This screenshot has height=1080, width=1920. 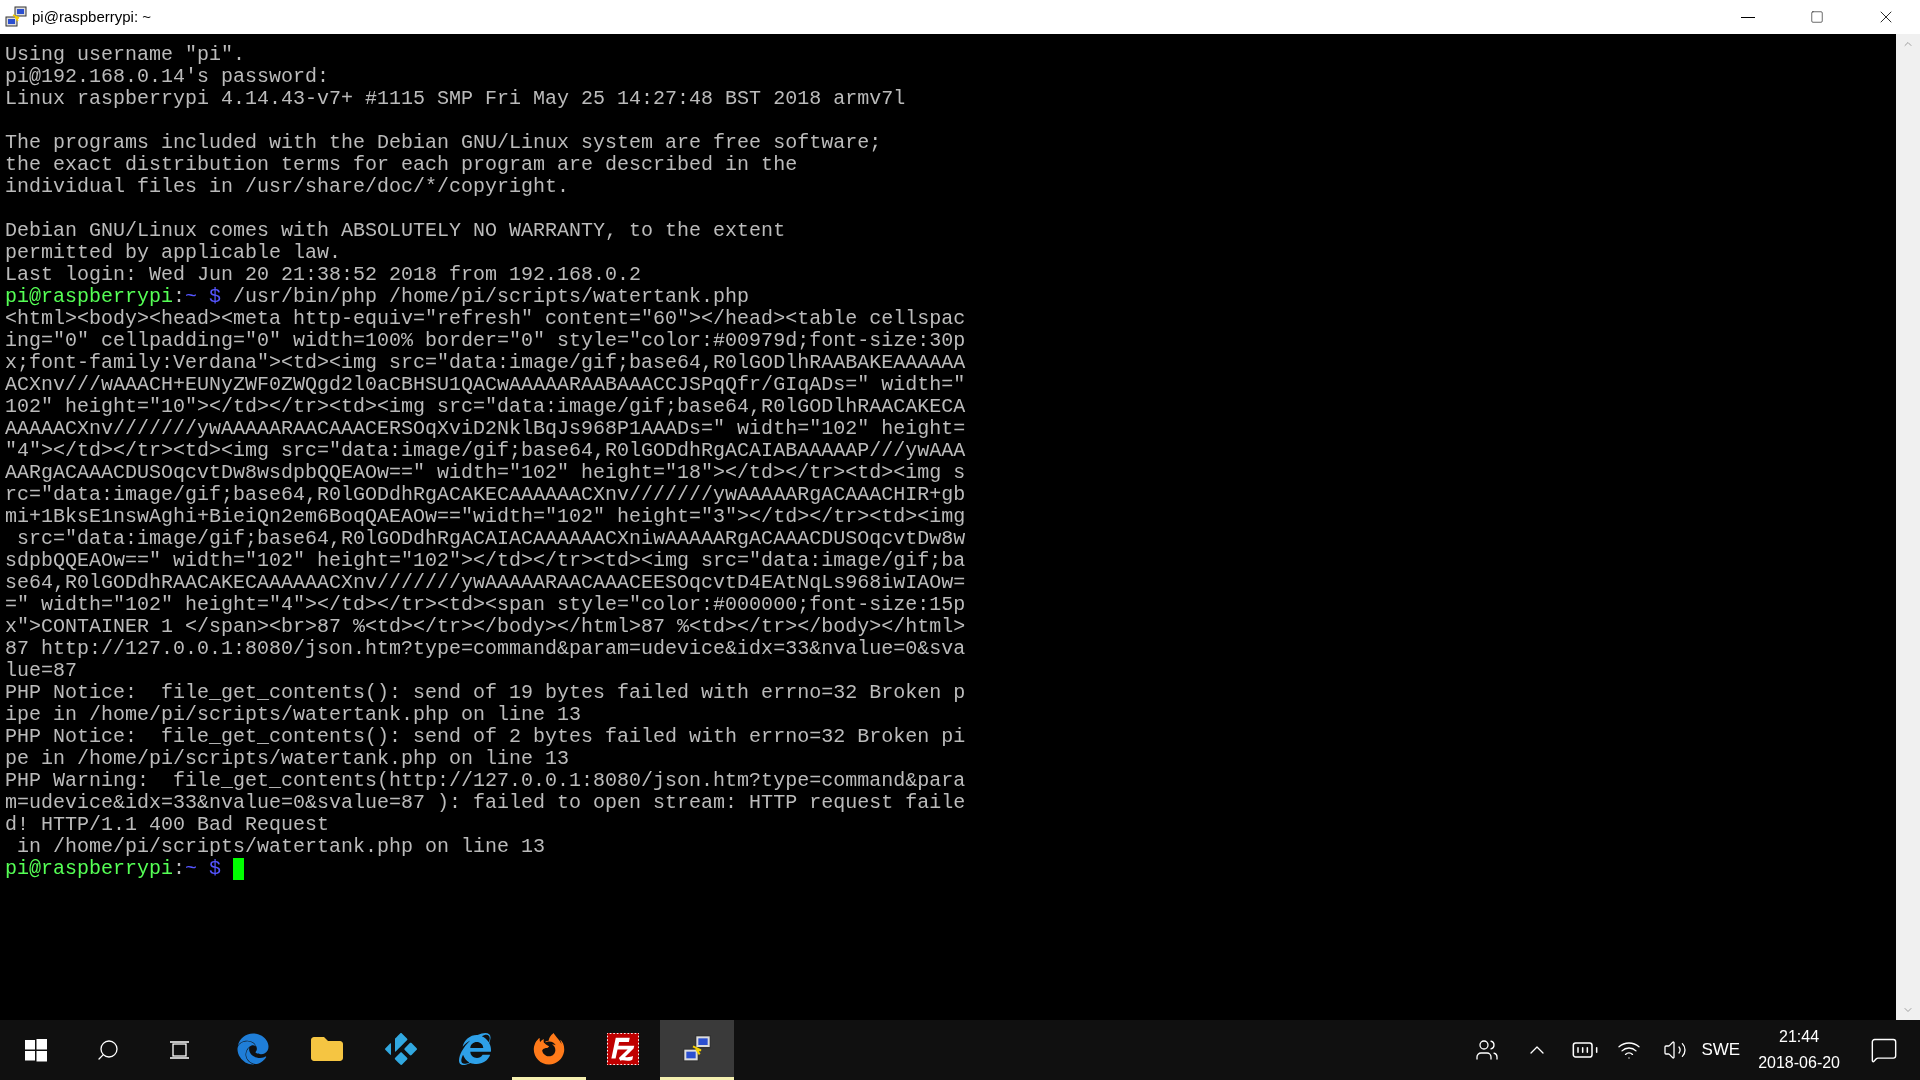 What do you see at coordinates (293, 715) in the screenshot?
I see `terminal-line: ipe in /home/pi/scripts/watertank.php on line 13` at bounding box center [293, 715].